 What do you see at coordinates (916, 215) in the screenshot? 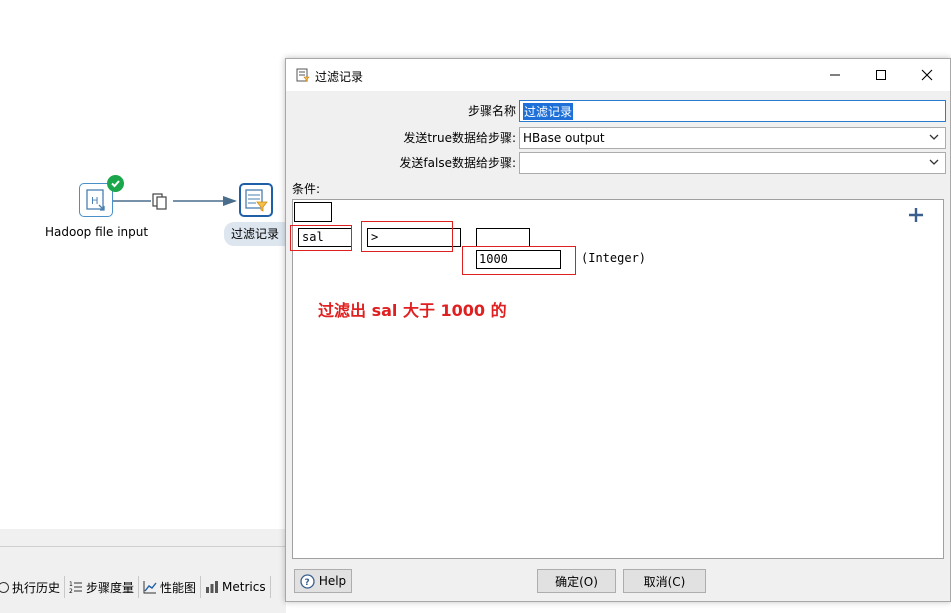
I see `add-condition-icon` at bounding box center [916, 215].